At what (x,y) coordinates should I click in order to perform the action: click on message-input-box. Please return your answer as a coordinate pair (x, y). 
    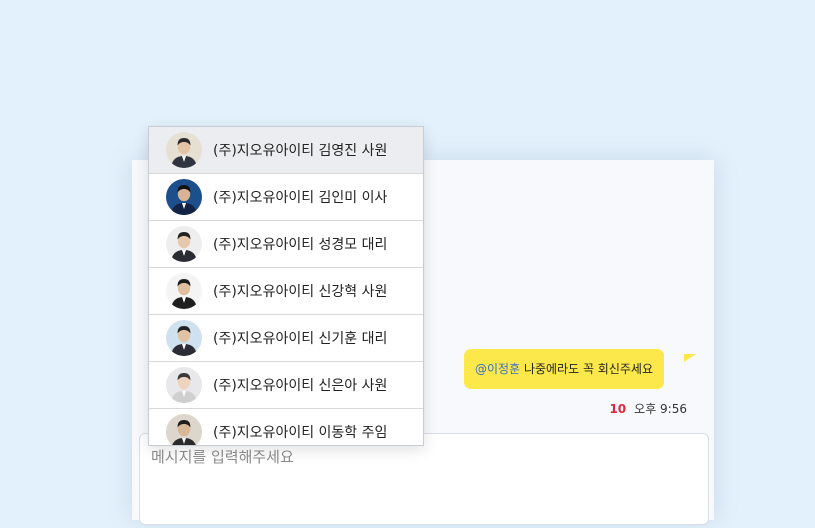
    Looking at the image, I should click on (424, 479).